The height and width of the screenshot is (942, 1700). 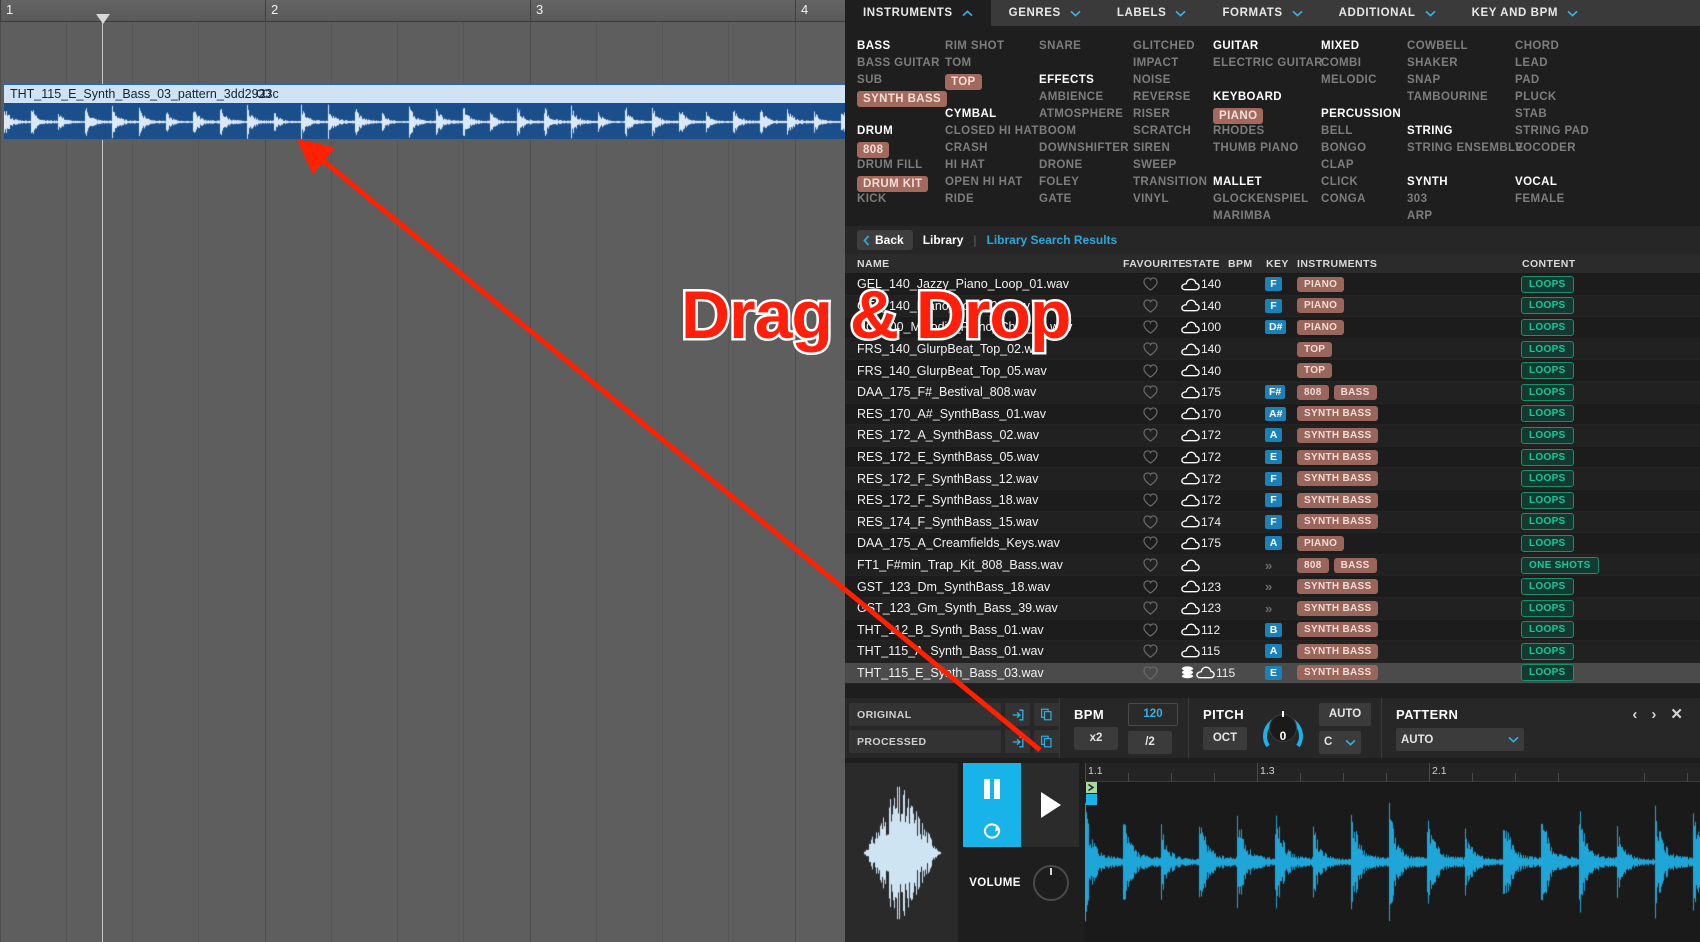 What do you see at coordinates (1392, 862) in the screenshot?
I see `main-waveform-display` at bounding box center [1392, 862].